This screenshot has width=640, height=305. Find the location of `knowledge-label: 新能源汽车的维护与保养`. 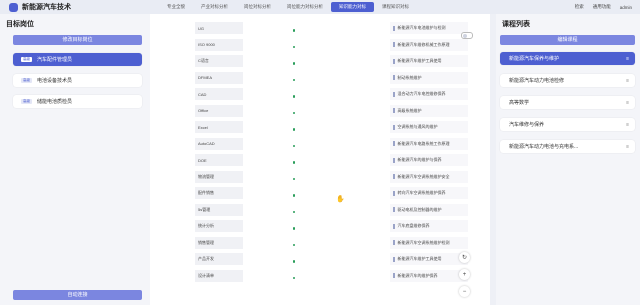

knowledge-label: 新能源汽车的维护与保养 is located at coordinates (419, 159).